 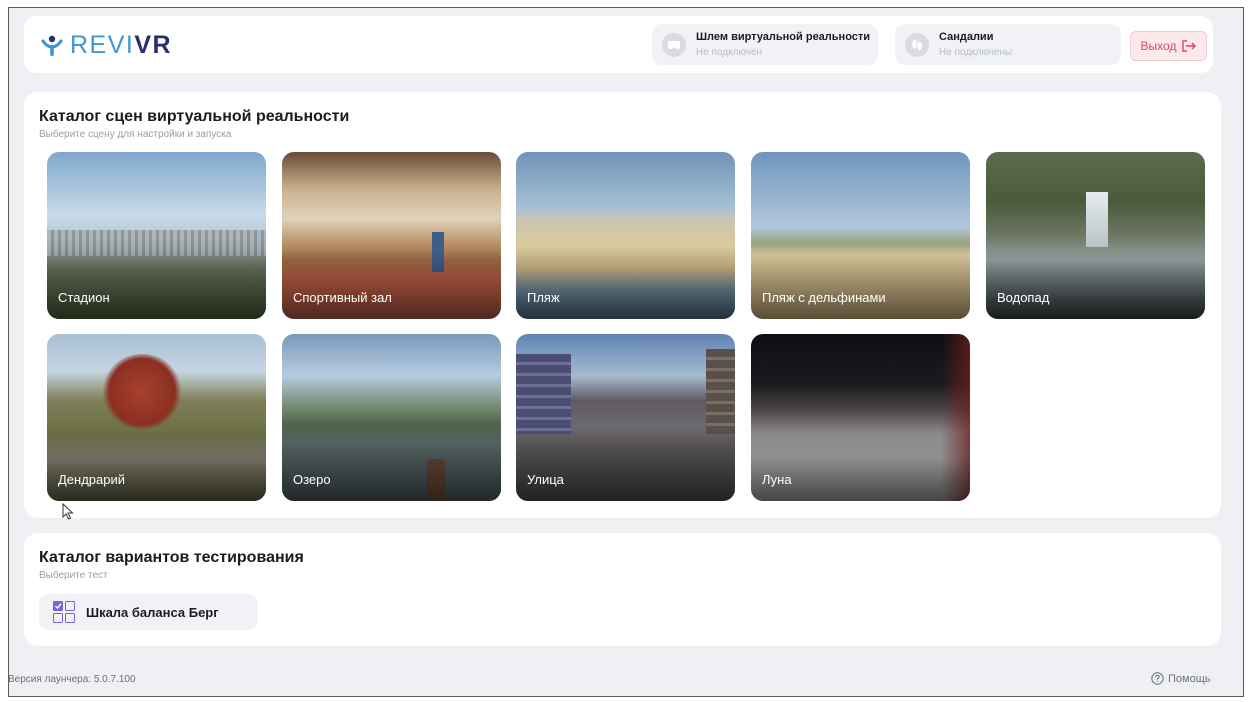 I want to click on device-status: Не подключен, so click(x=729, y=52).